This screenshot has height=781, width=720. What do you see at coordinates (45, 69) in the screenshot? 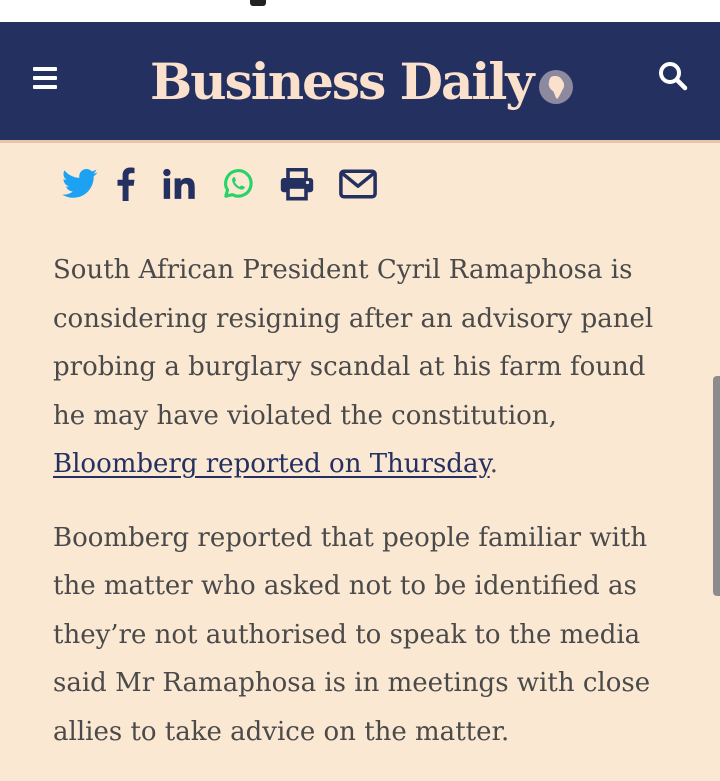
I see `hamburger-menu-icon` at bounding box center [45, 69].